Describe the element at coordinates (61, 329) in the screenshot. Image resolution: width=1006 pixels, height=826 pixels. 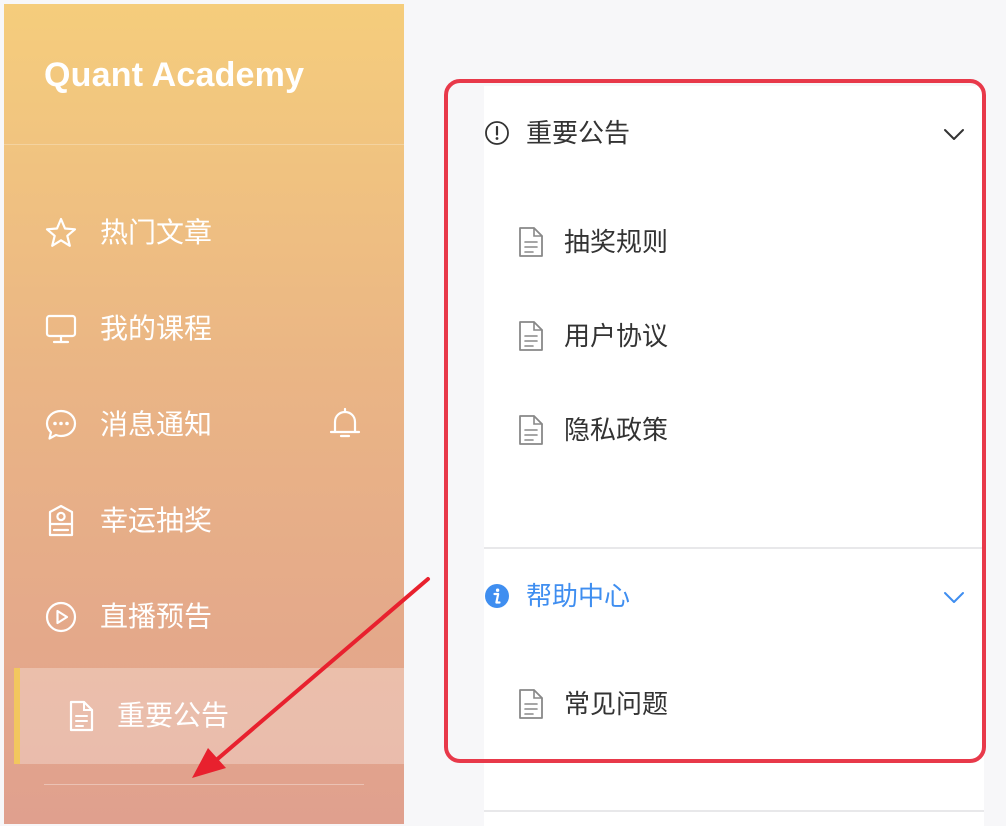
I see `monitor-icon` at that location.